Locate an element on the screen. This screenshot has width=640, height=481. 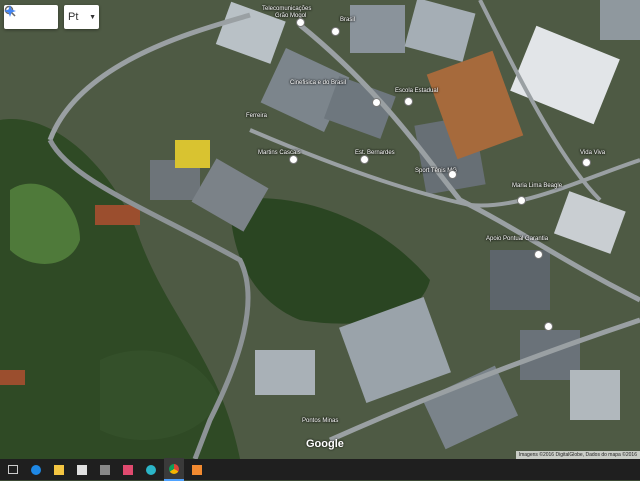
google-logo: Google is located at coordinates (325, 444).